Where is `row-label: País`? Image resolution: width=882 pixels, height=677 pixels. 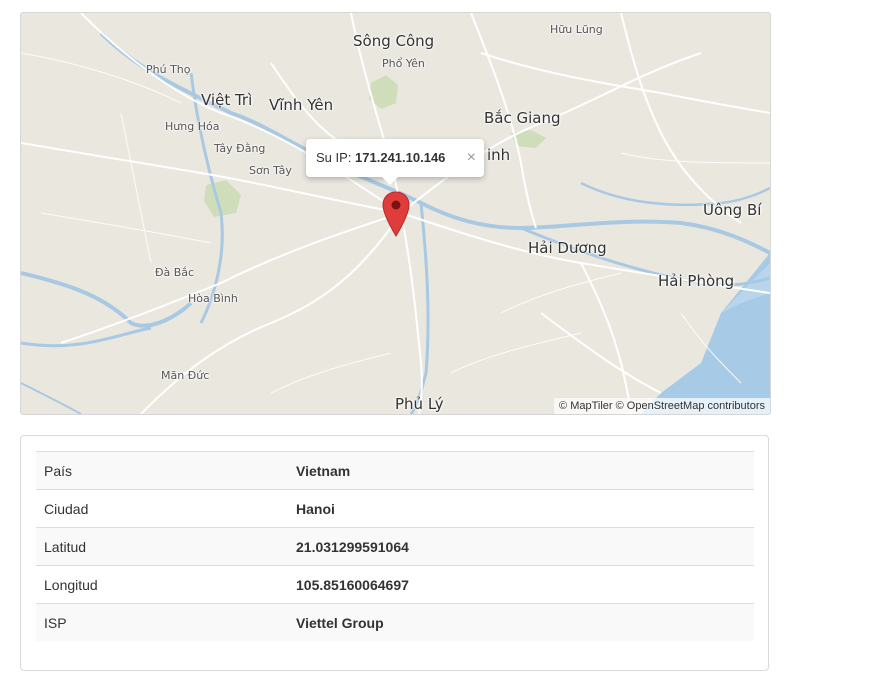 row-label: País is located at coordinates (162, 470).